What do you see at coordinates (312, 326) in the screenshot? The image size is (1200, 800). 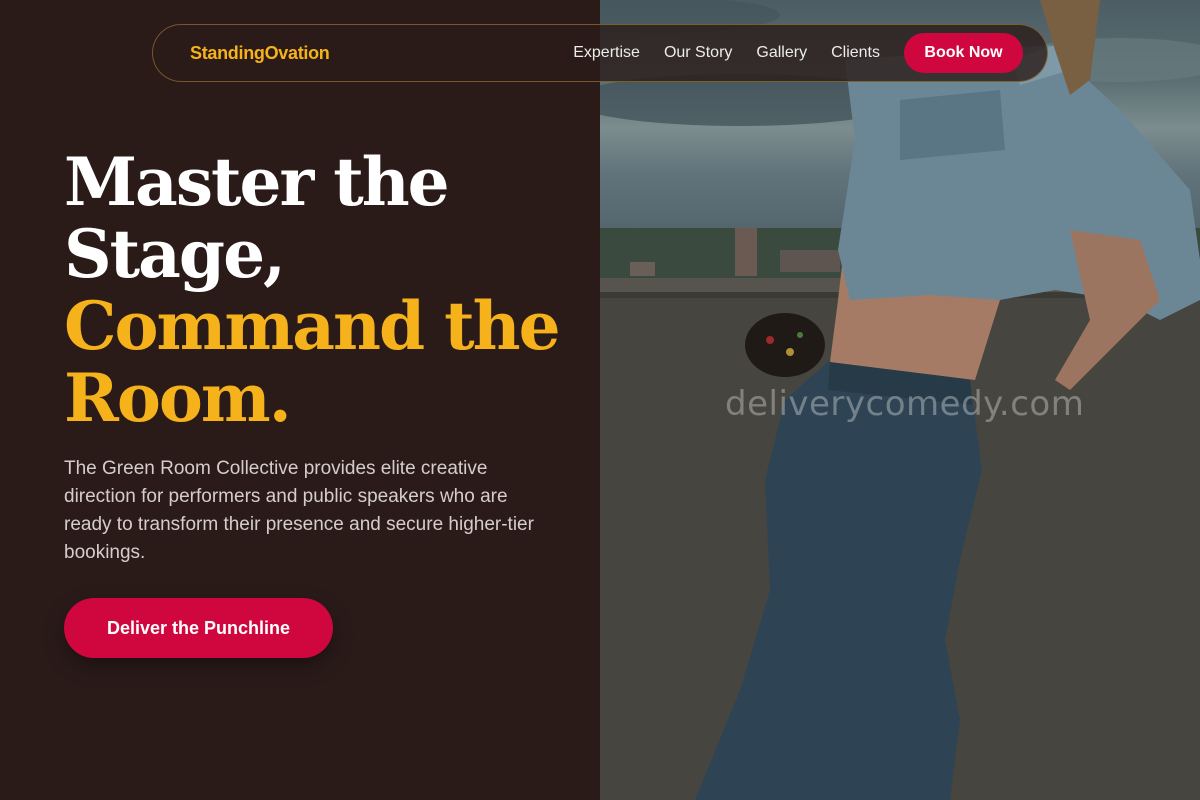 I see `hero-title-line-3: Command the` at bounding box center [312, 326].